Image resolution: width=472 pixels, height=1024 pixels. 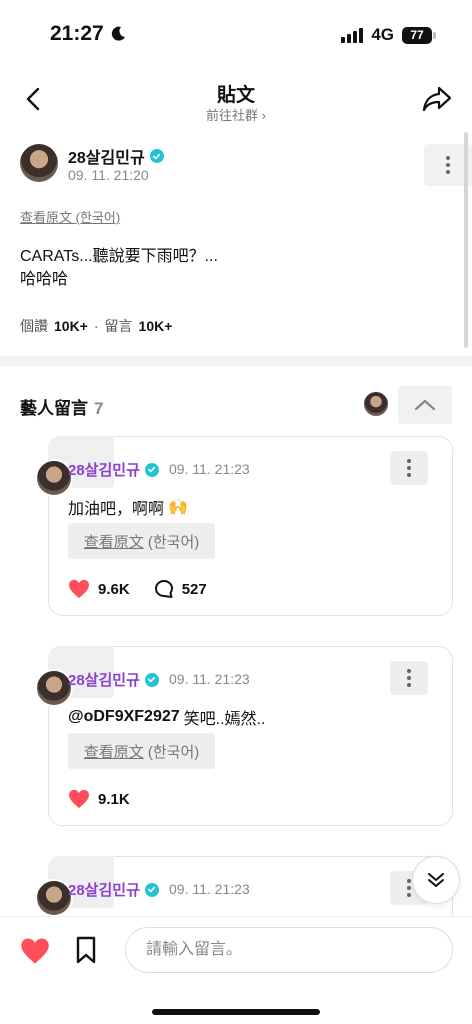 I want to click on status-bar: 21:27 4G 77, so click(x=236, y=35).